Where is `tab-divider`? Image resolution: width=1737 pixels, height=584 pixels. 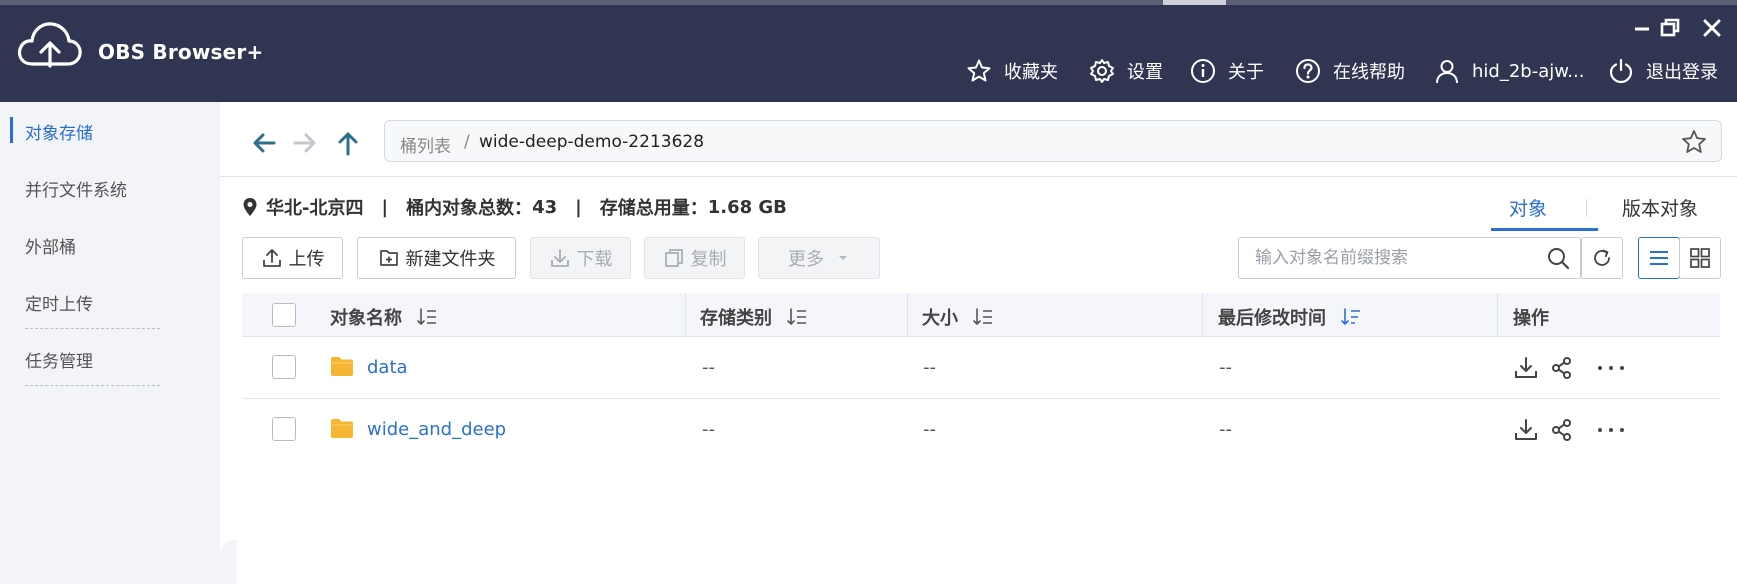
tab-divider is located at coordinates (1586, 208).